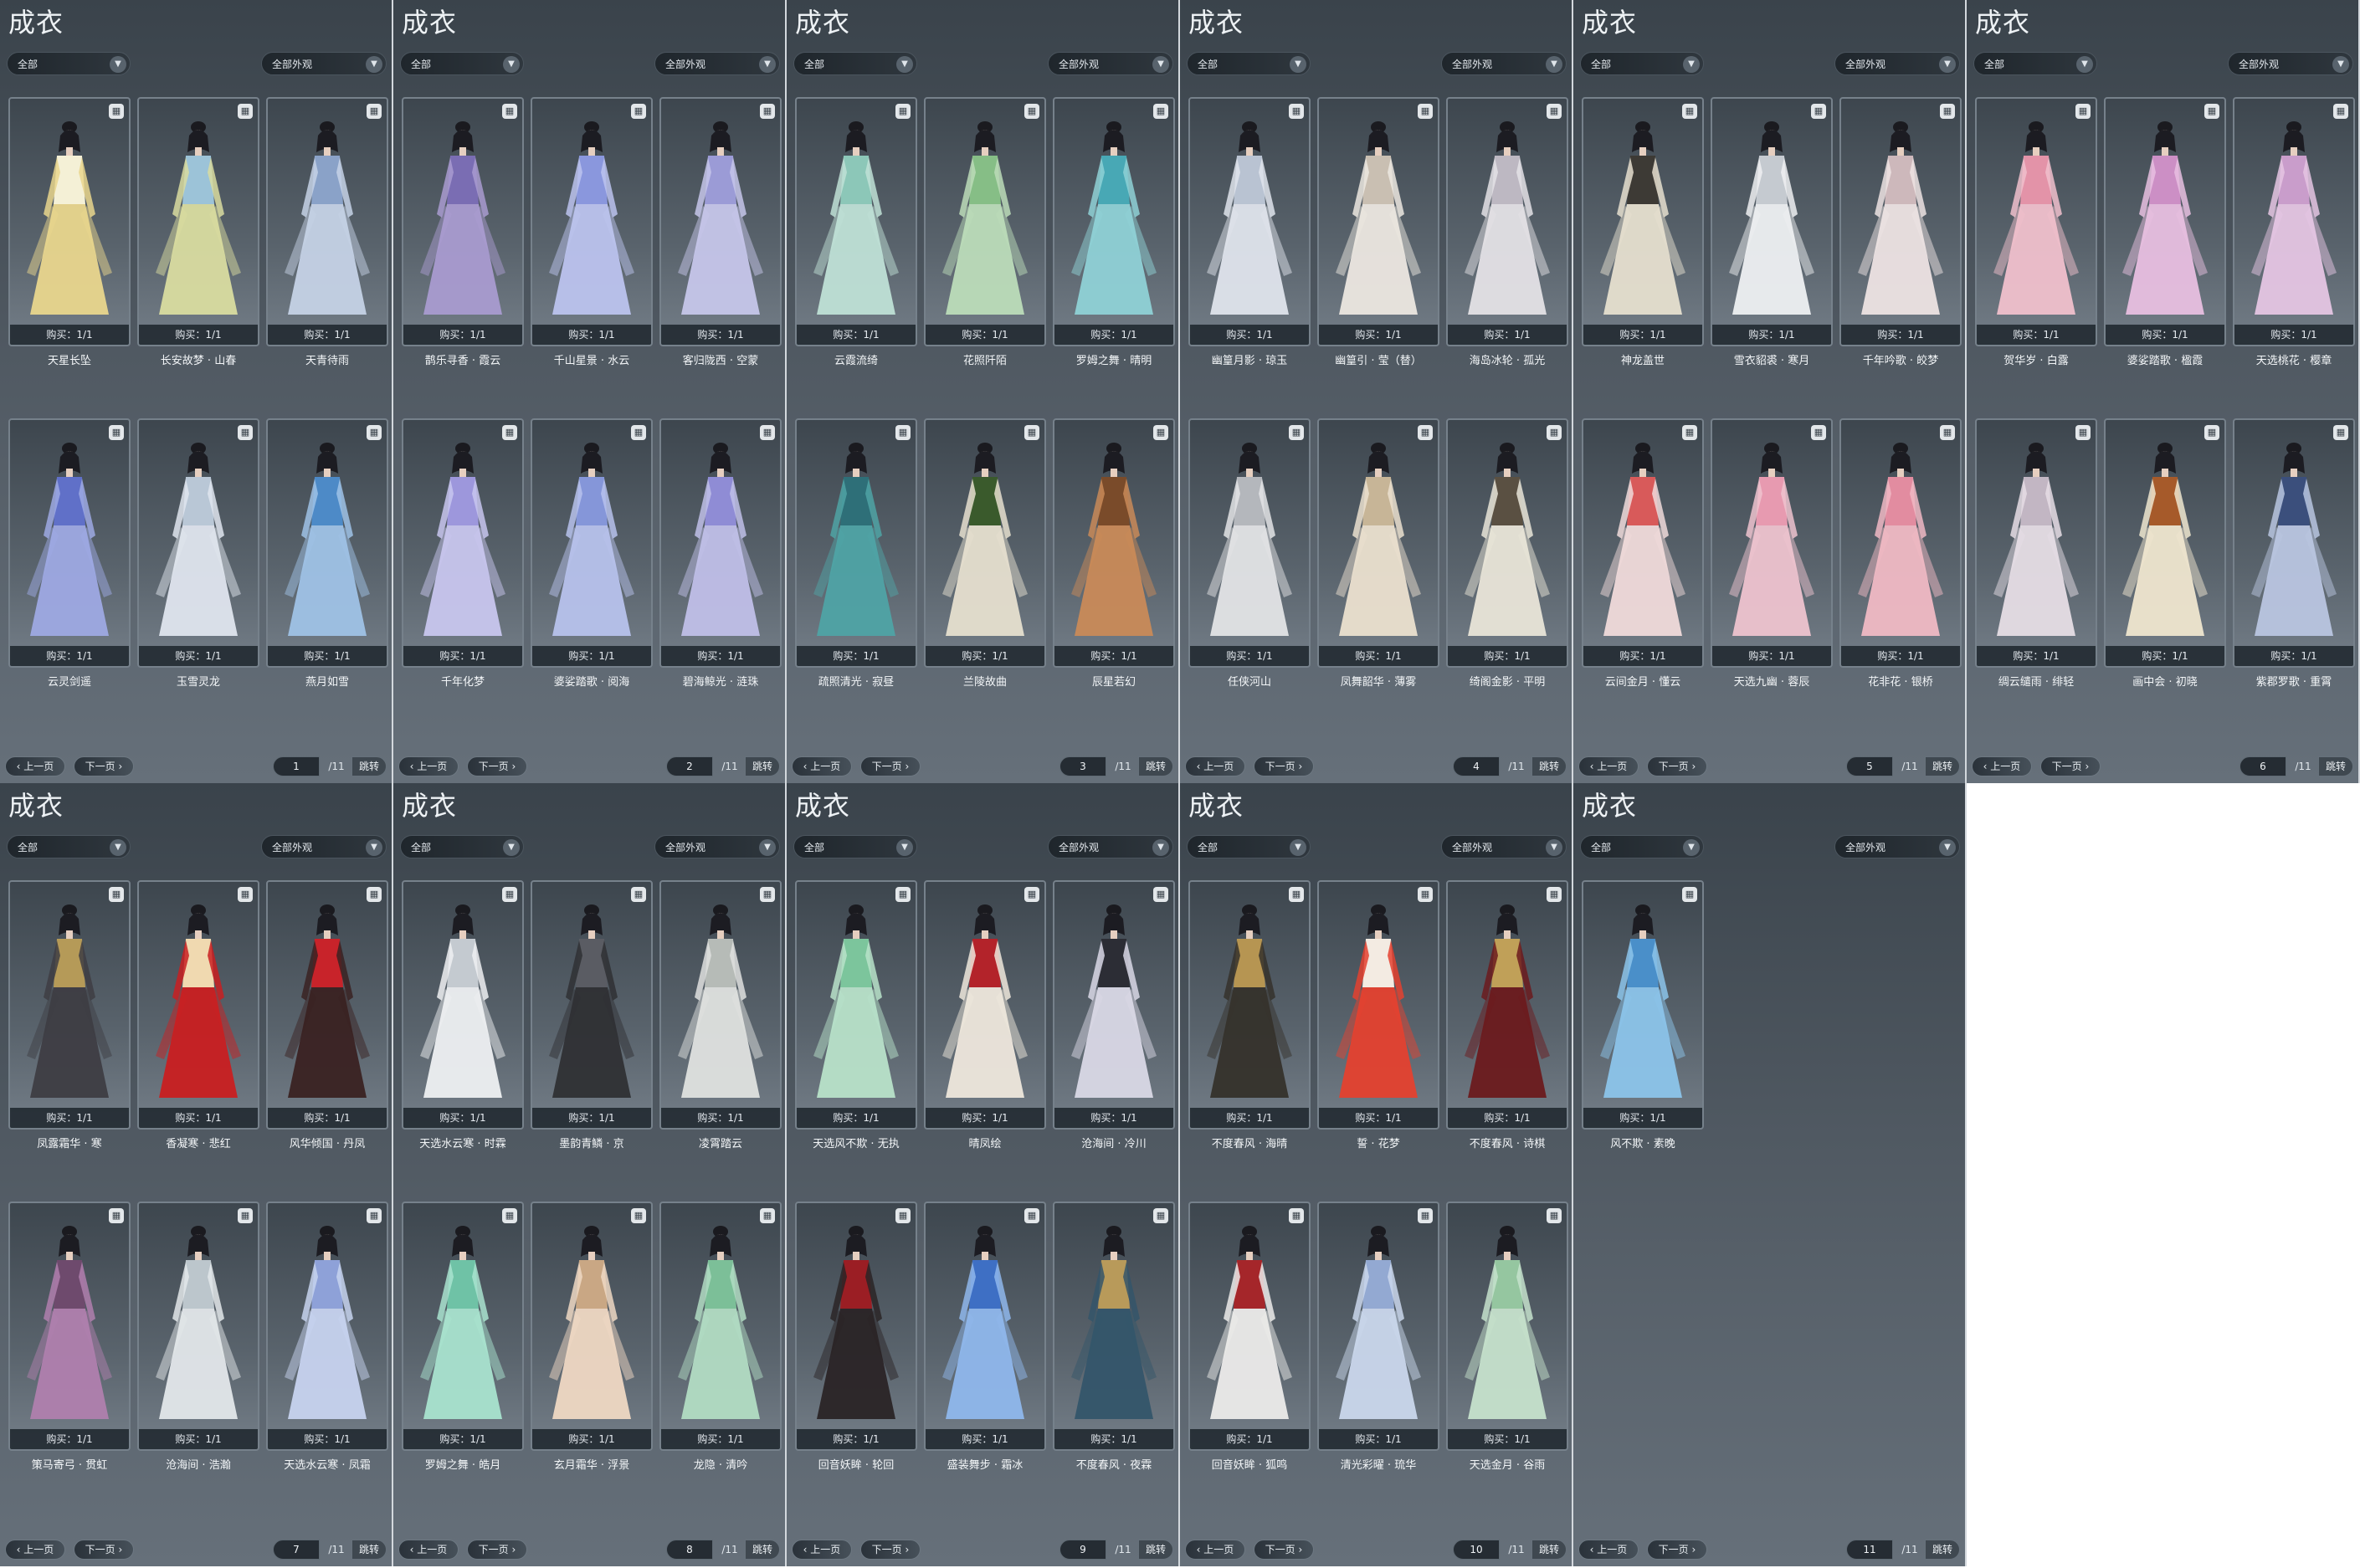 This screenshot has width=2360, height=1568. What do you see at coordinates (1082, 1550) in the screenshot?
I see `page-number-input: 9` at bounding box center [1082, 1550].